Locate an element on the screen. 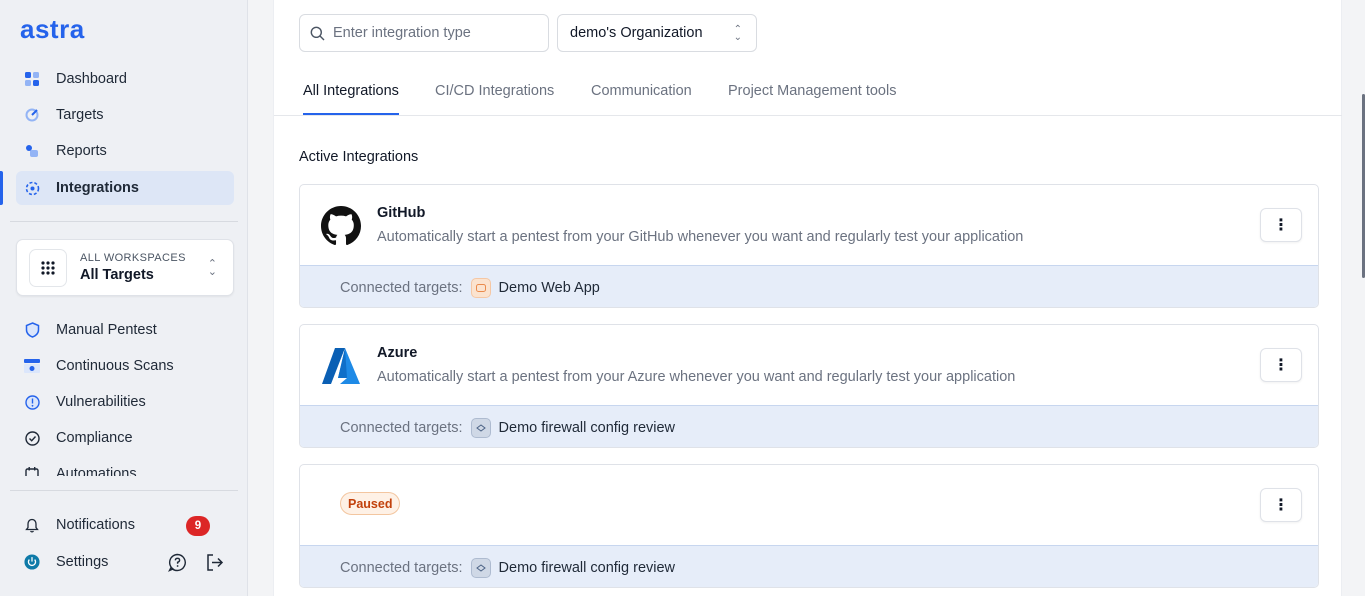 The image size is (1365, 596). connected-target-name: Demo Web App is located at coordinates (549, 288).